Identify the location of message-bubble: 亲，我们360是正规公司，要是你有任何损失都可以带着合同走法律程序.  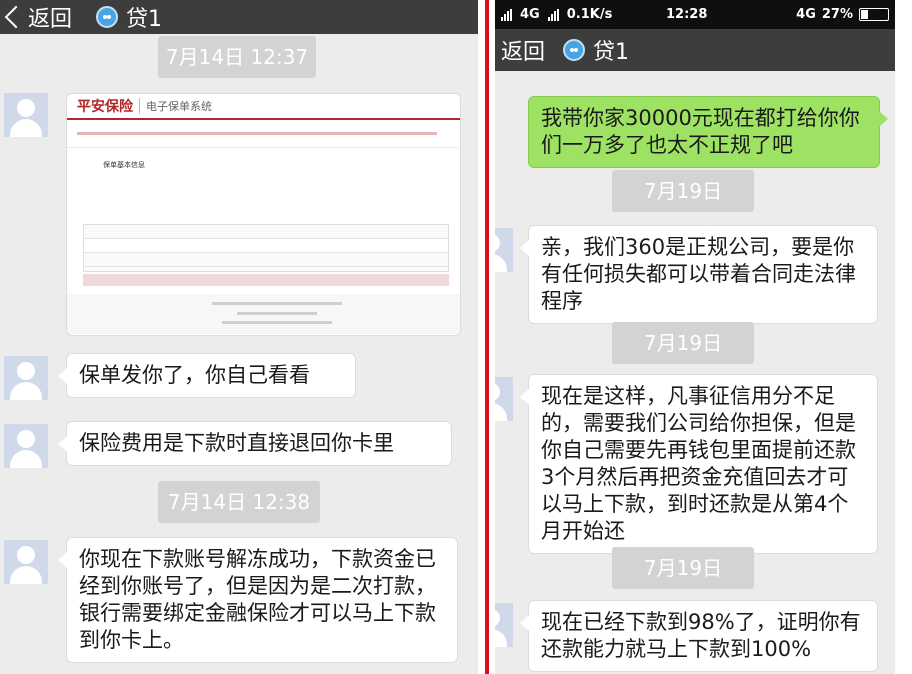
(699, 274).